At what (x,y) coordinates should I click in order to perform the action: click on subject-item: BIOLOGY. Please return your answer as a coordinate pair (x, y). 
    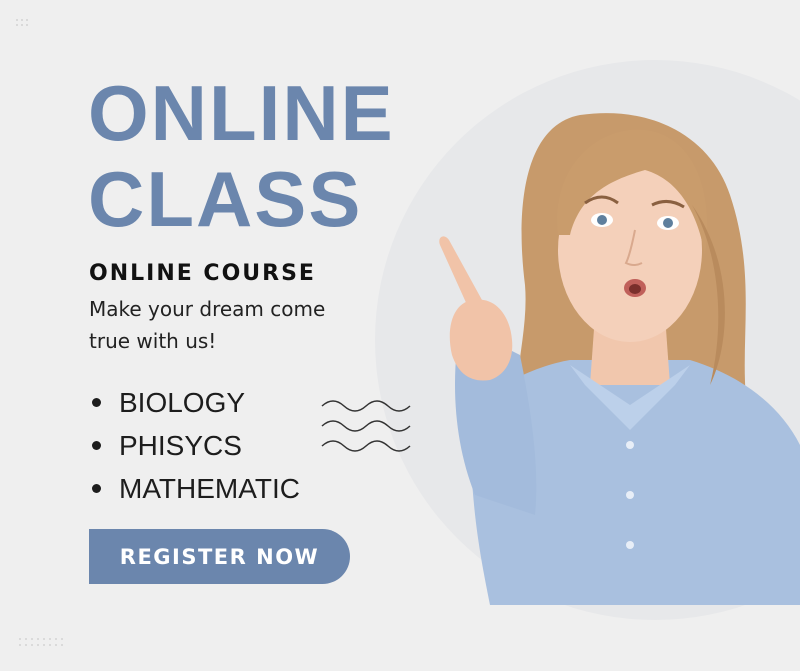
    Looking at the image, I should click on (196, 402).